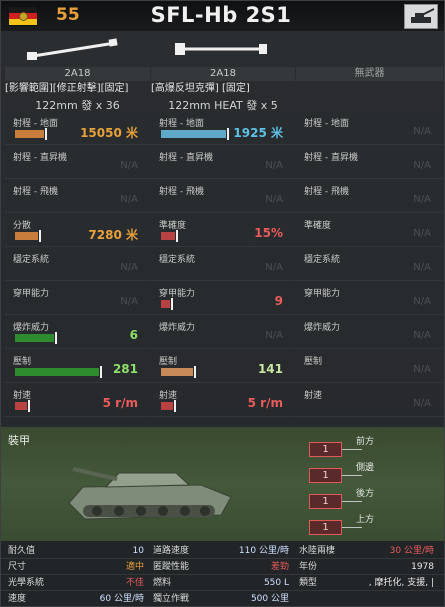  Describe the element at coordinates (308, 583) in the screenshot. I see `property-label: 類型` at that location.